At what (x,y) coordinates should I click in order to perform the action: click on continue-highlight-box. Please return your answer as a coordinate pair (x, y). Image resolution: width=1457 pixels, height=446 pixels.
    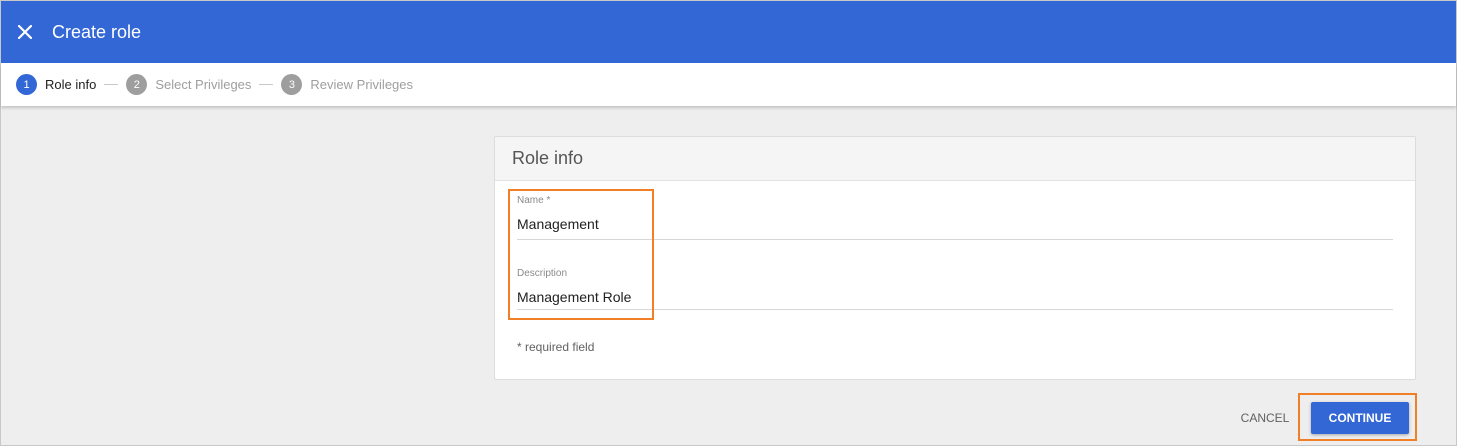
    Looking at the image, I should click on (1357, 417).